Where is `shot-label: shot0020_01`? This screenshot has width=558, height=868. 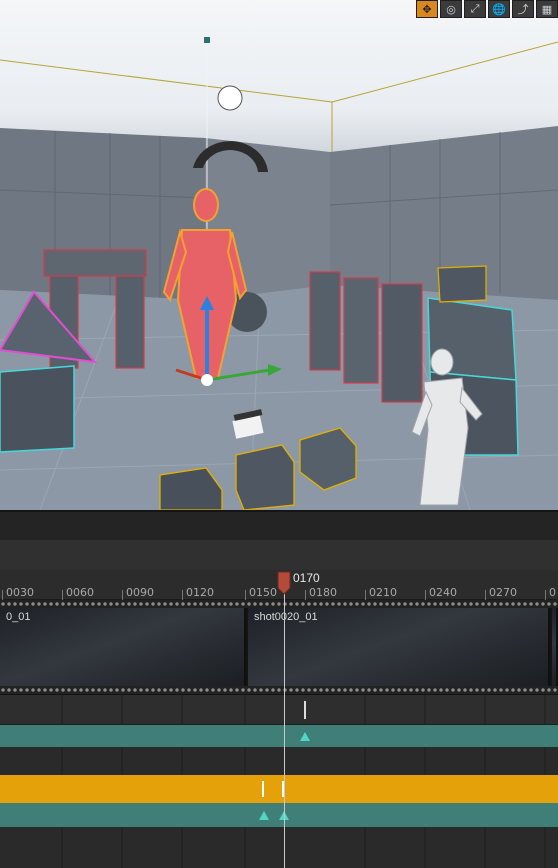
shot-label: shot0020_01 is located at coordinates (286, 617).